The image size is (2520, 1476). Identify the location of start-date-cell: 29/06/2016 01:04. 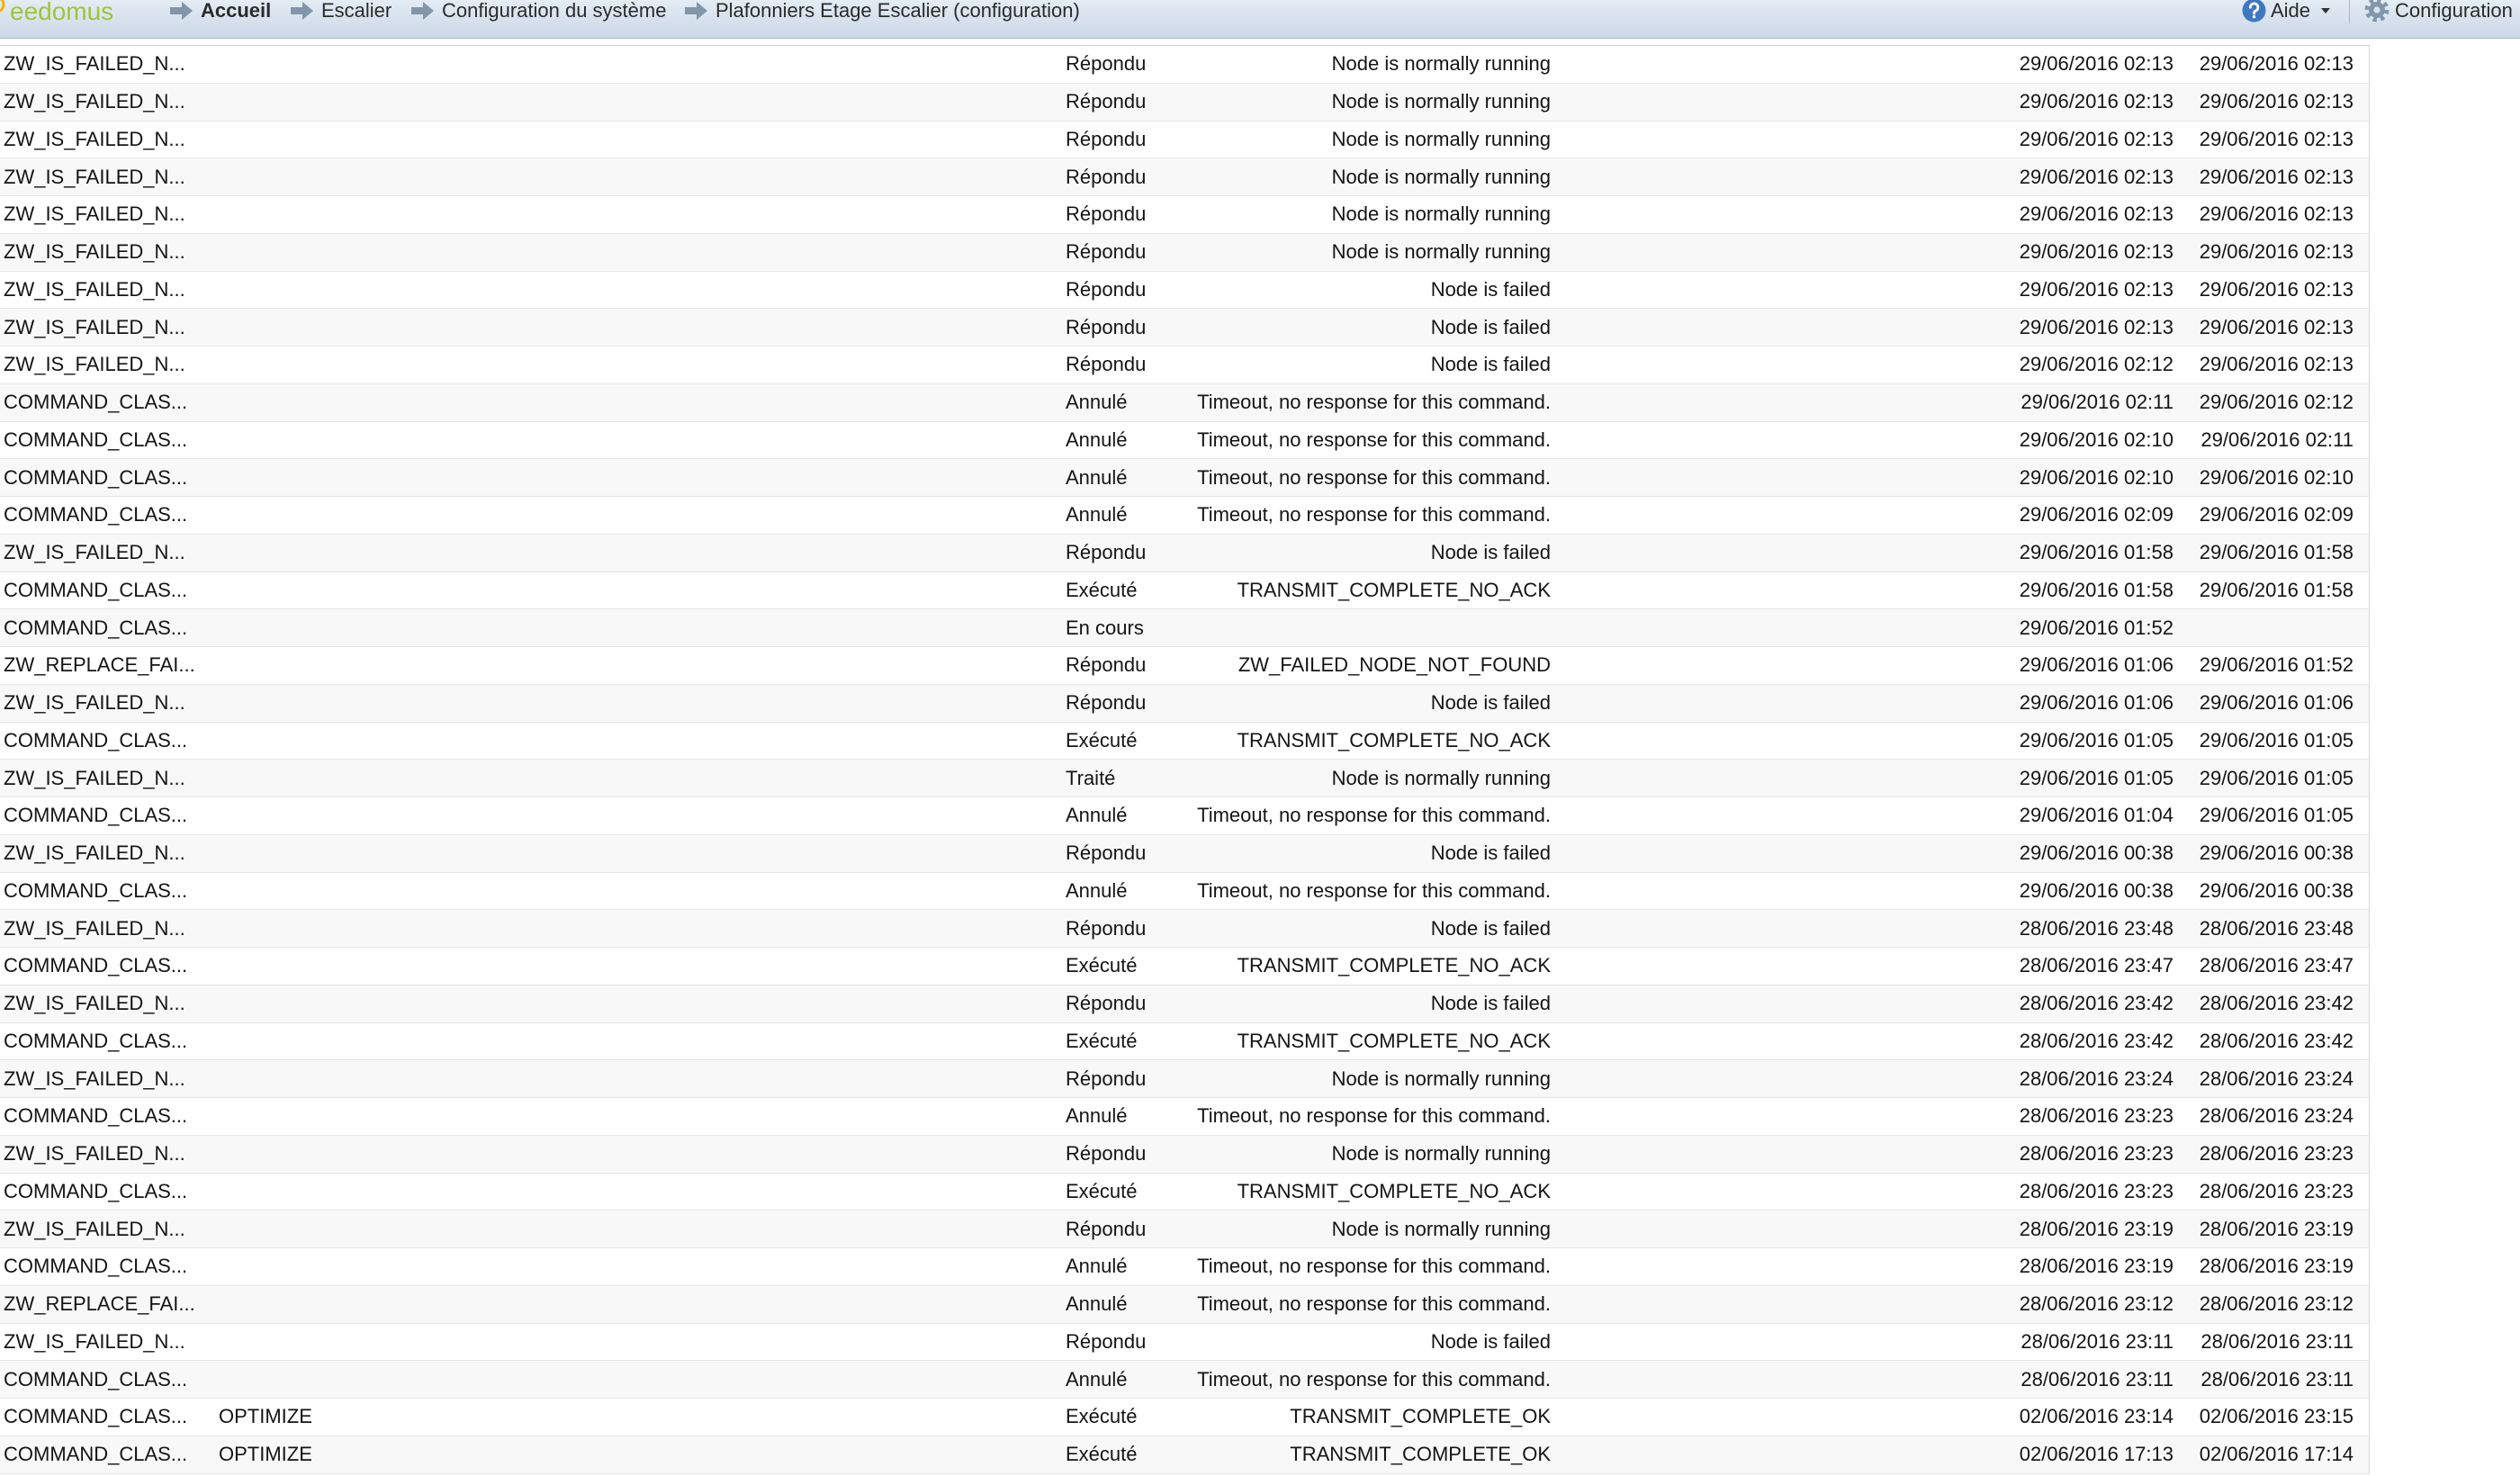
(2096, 816).